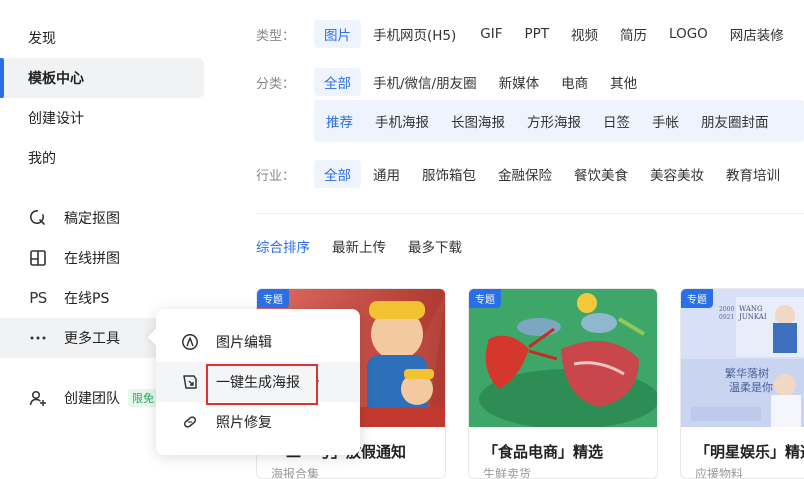  What do you see at coordinates (244, 423) in the screenshot?
I see `popup-item-label: 照片修复` at bounding box center [244, 423].